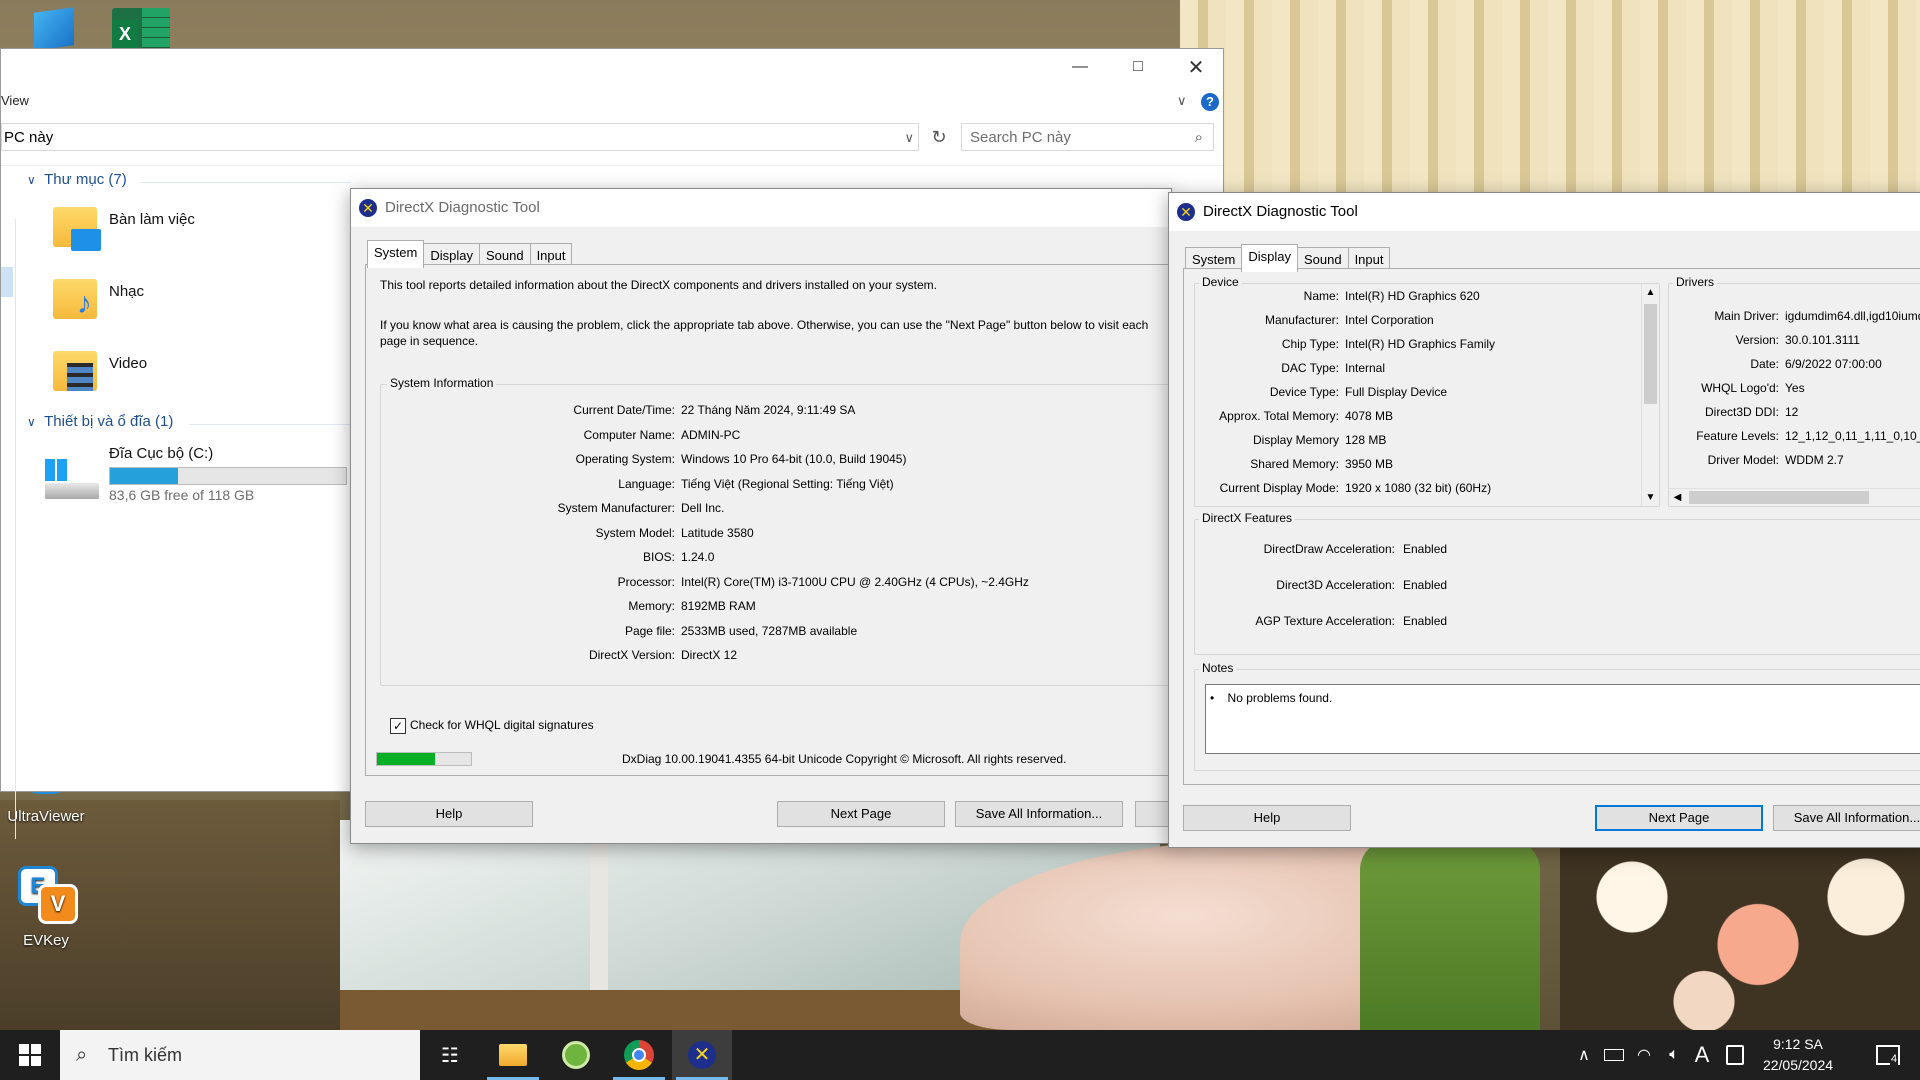  I want to click on help-icon: ?, so click(1210, 102).